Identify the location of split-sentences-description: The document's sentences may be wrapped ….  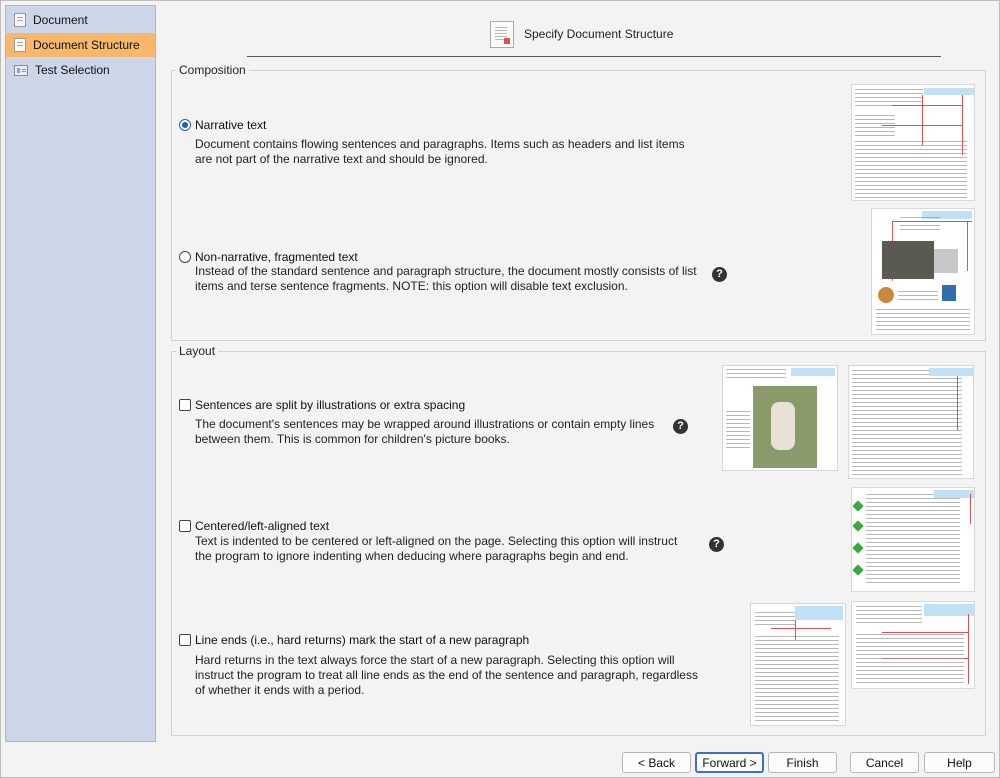
(424, 432).